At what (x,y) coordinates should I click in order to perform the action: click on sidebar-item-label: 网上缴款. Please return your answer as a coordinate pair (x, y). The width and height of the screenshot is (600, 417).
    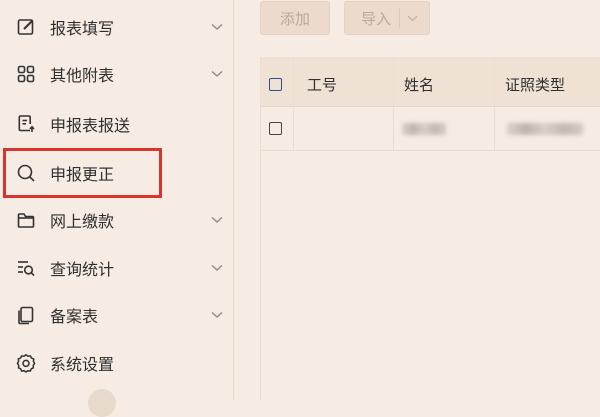
    Looking at the image, I should click on (82, 221).